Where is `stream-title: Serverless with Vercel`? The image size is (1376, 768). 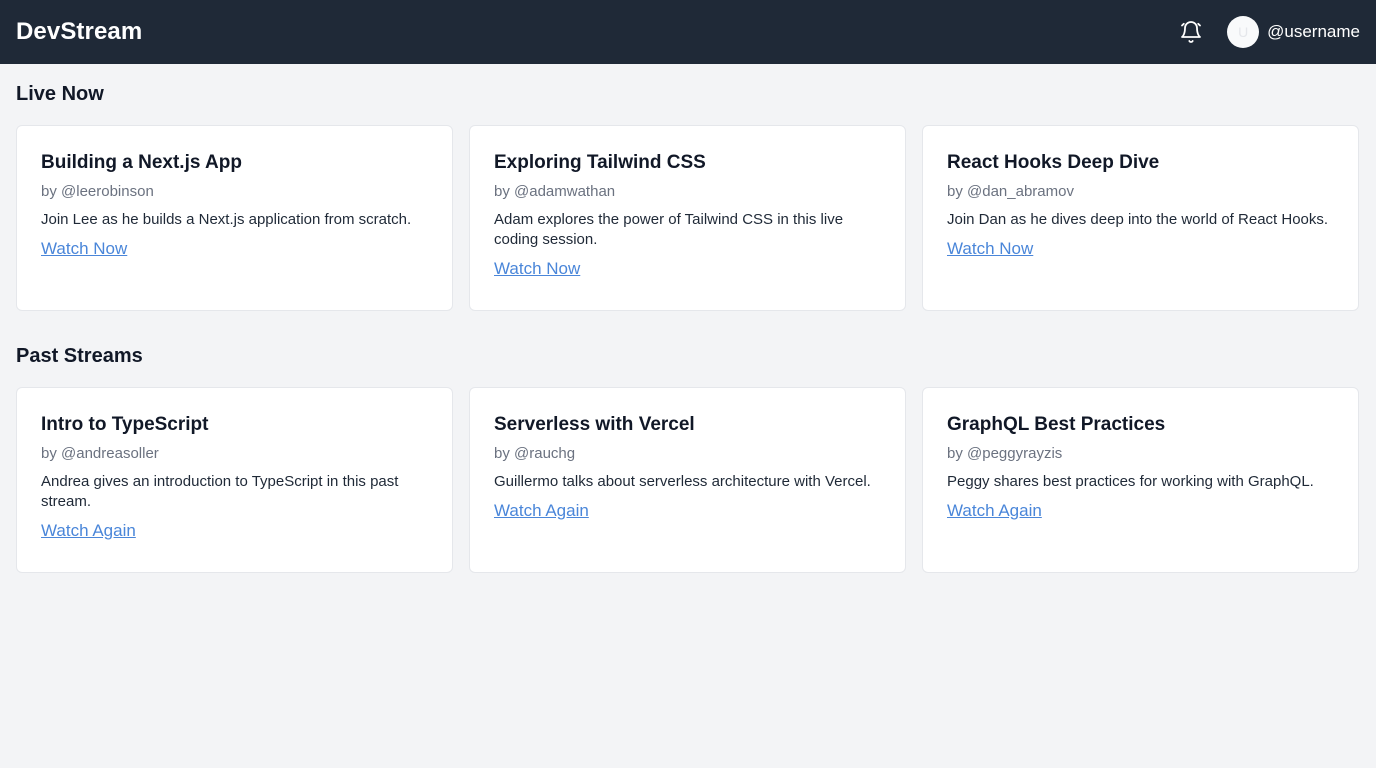 stream-title: Serverless with Vercel is located at coordinates (594, 424).